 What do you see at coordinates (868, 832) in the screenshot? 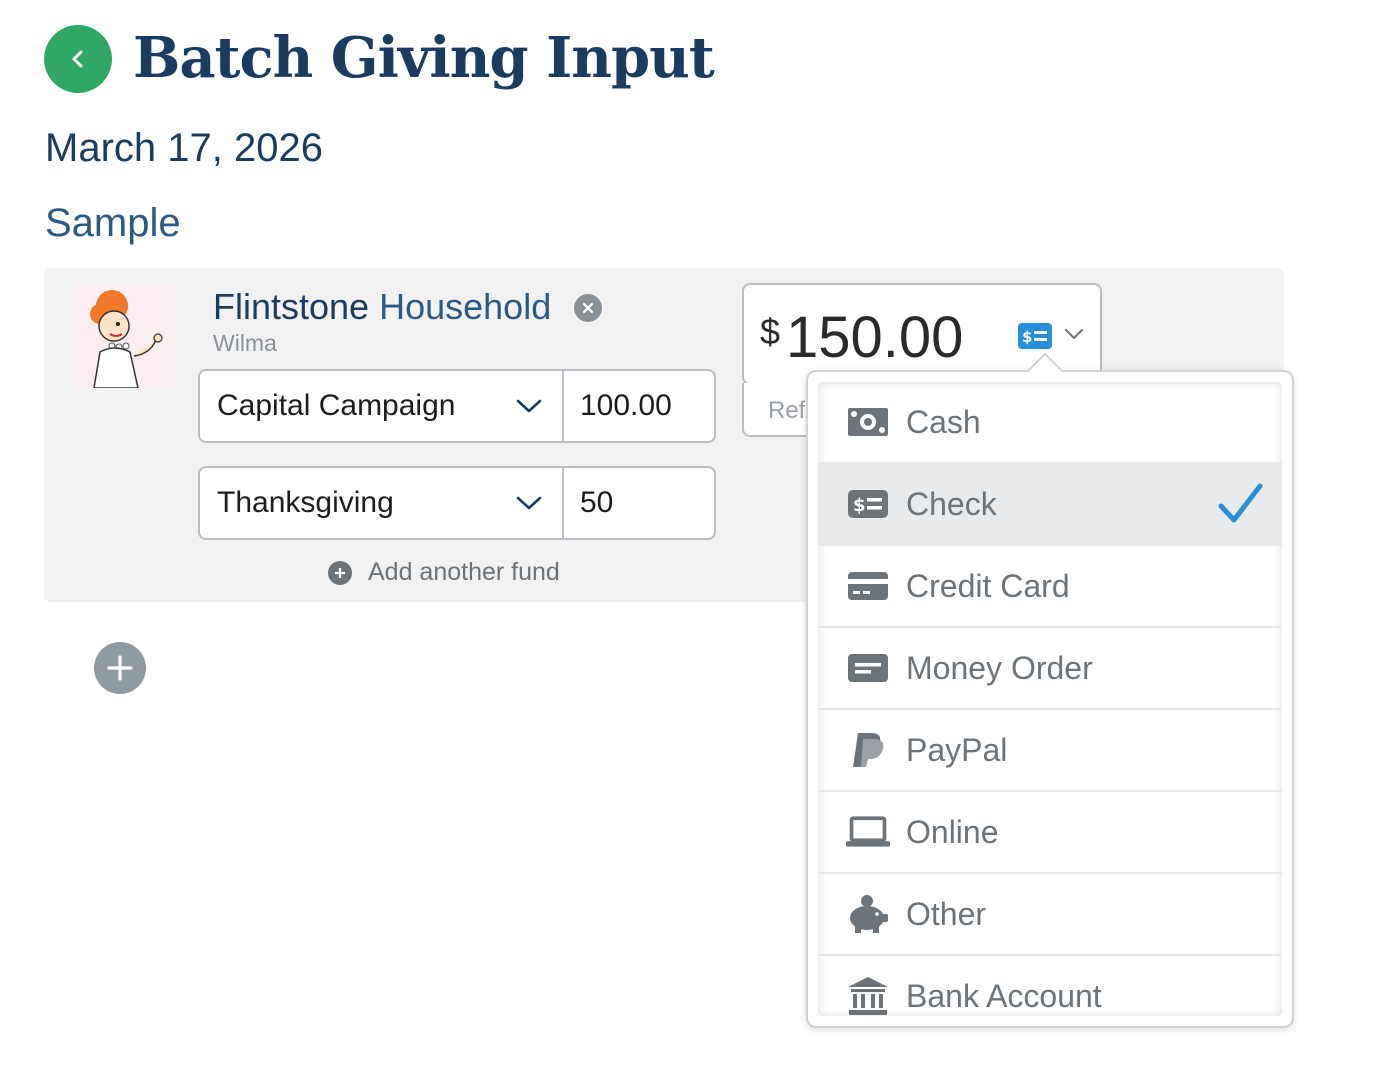
I see `laptop-icon` at bounding box center [868, 832].